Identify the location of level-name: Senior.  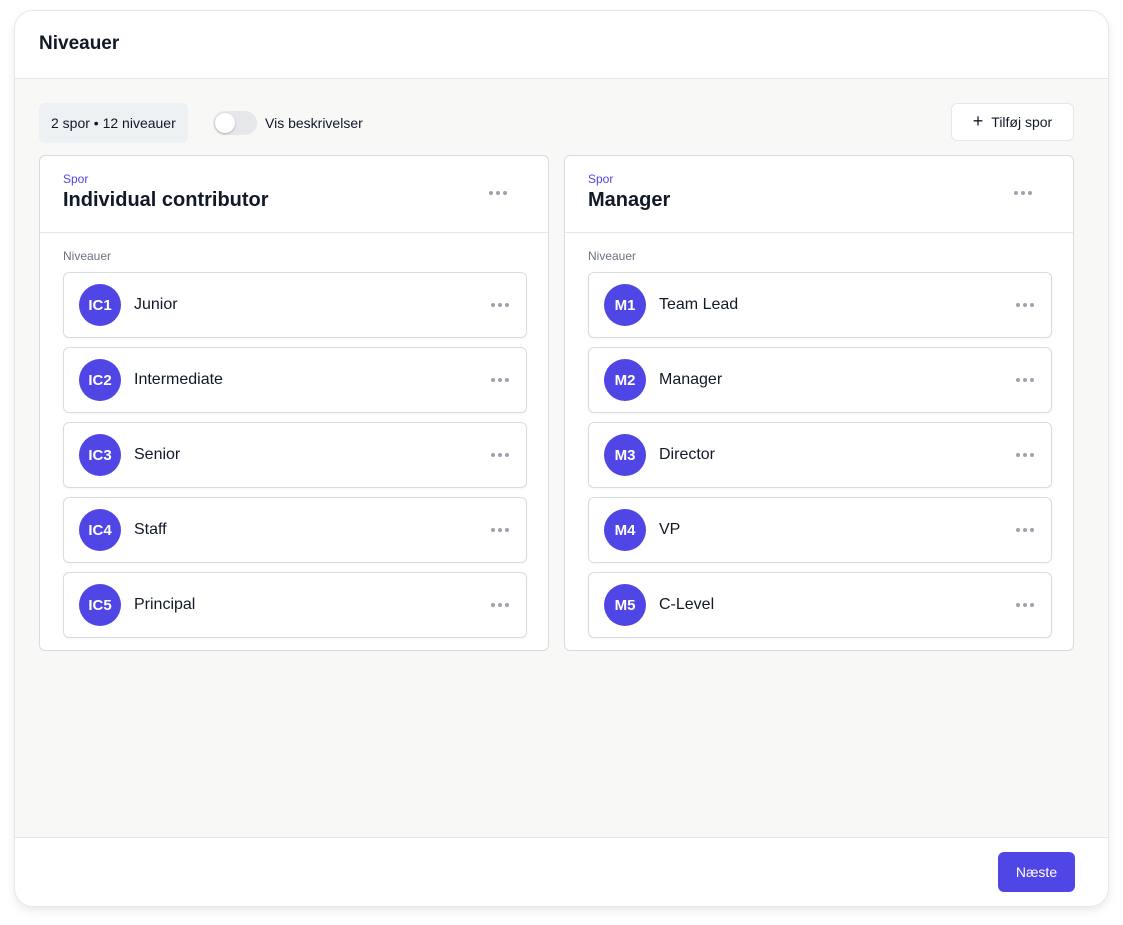
(157, 454).